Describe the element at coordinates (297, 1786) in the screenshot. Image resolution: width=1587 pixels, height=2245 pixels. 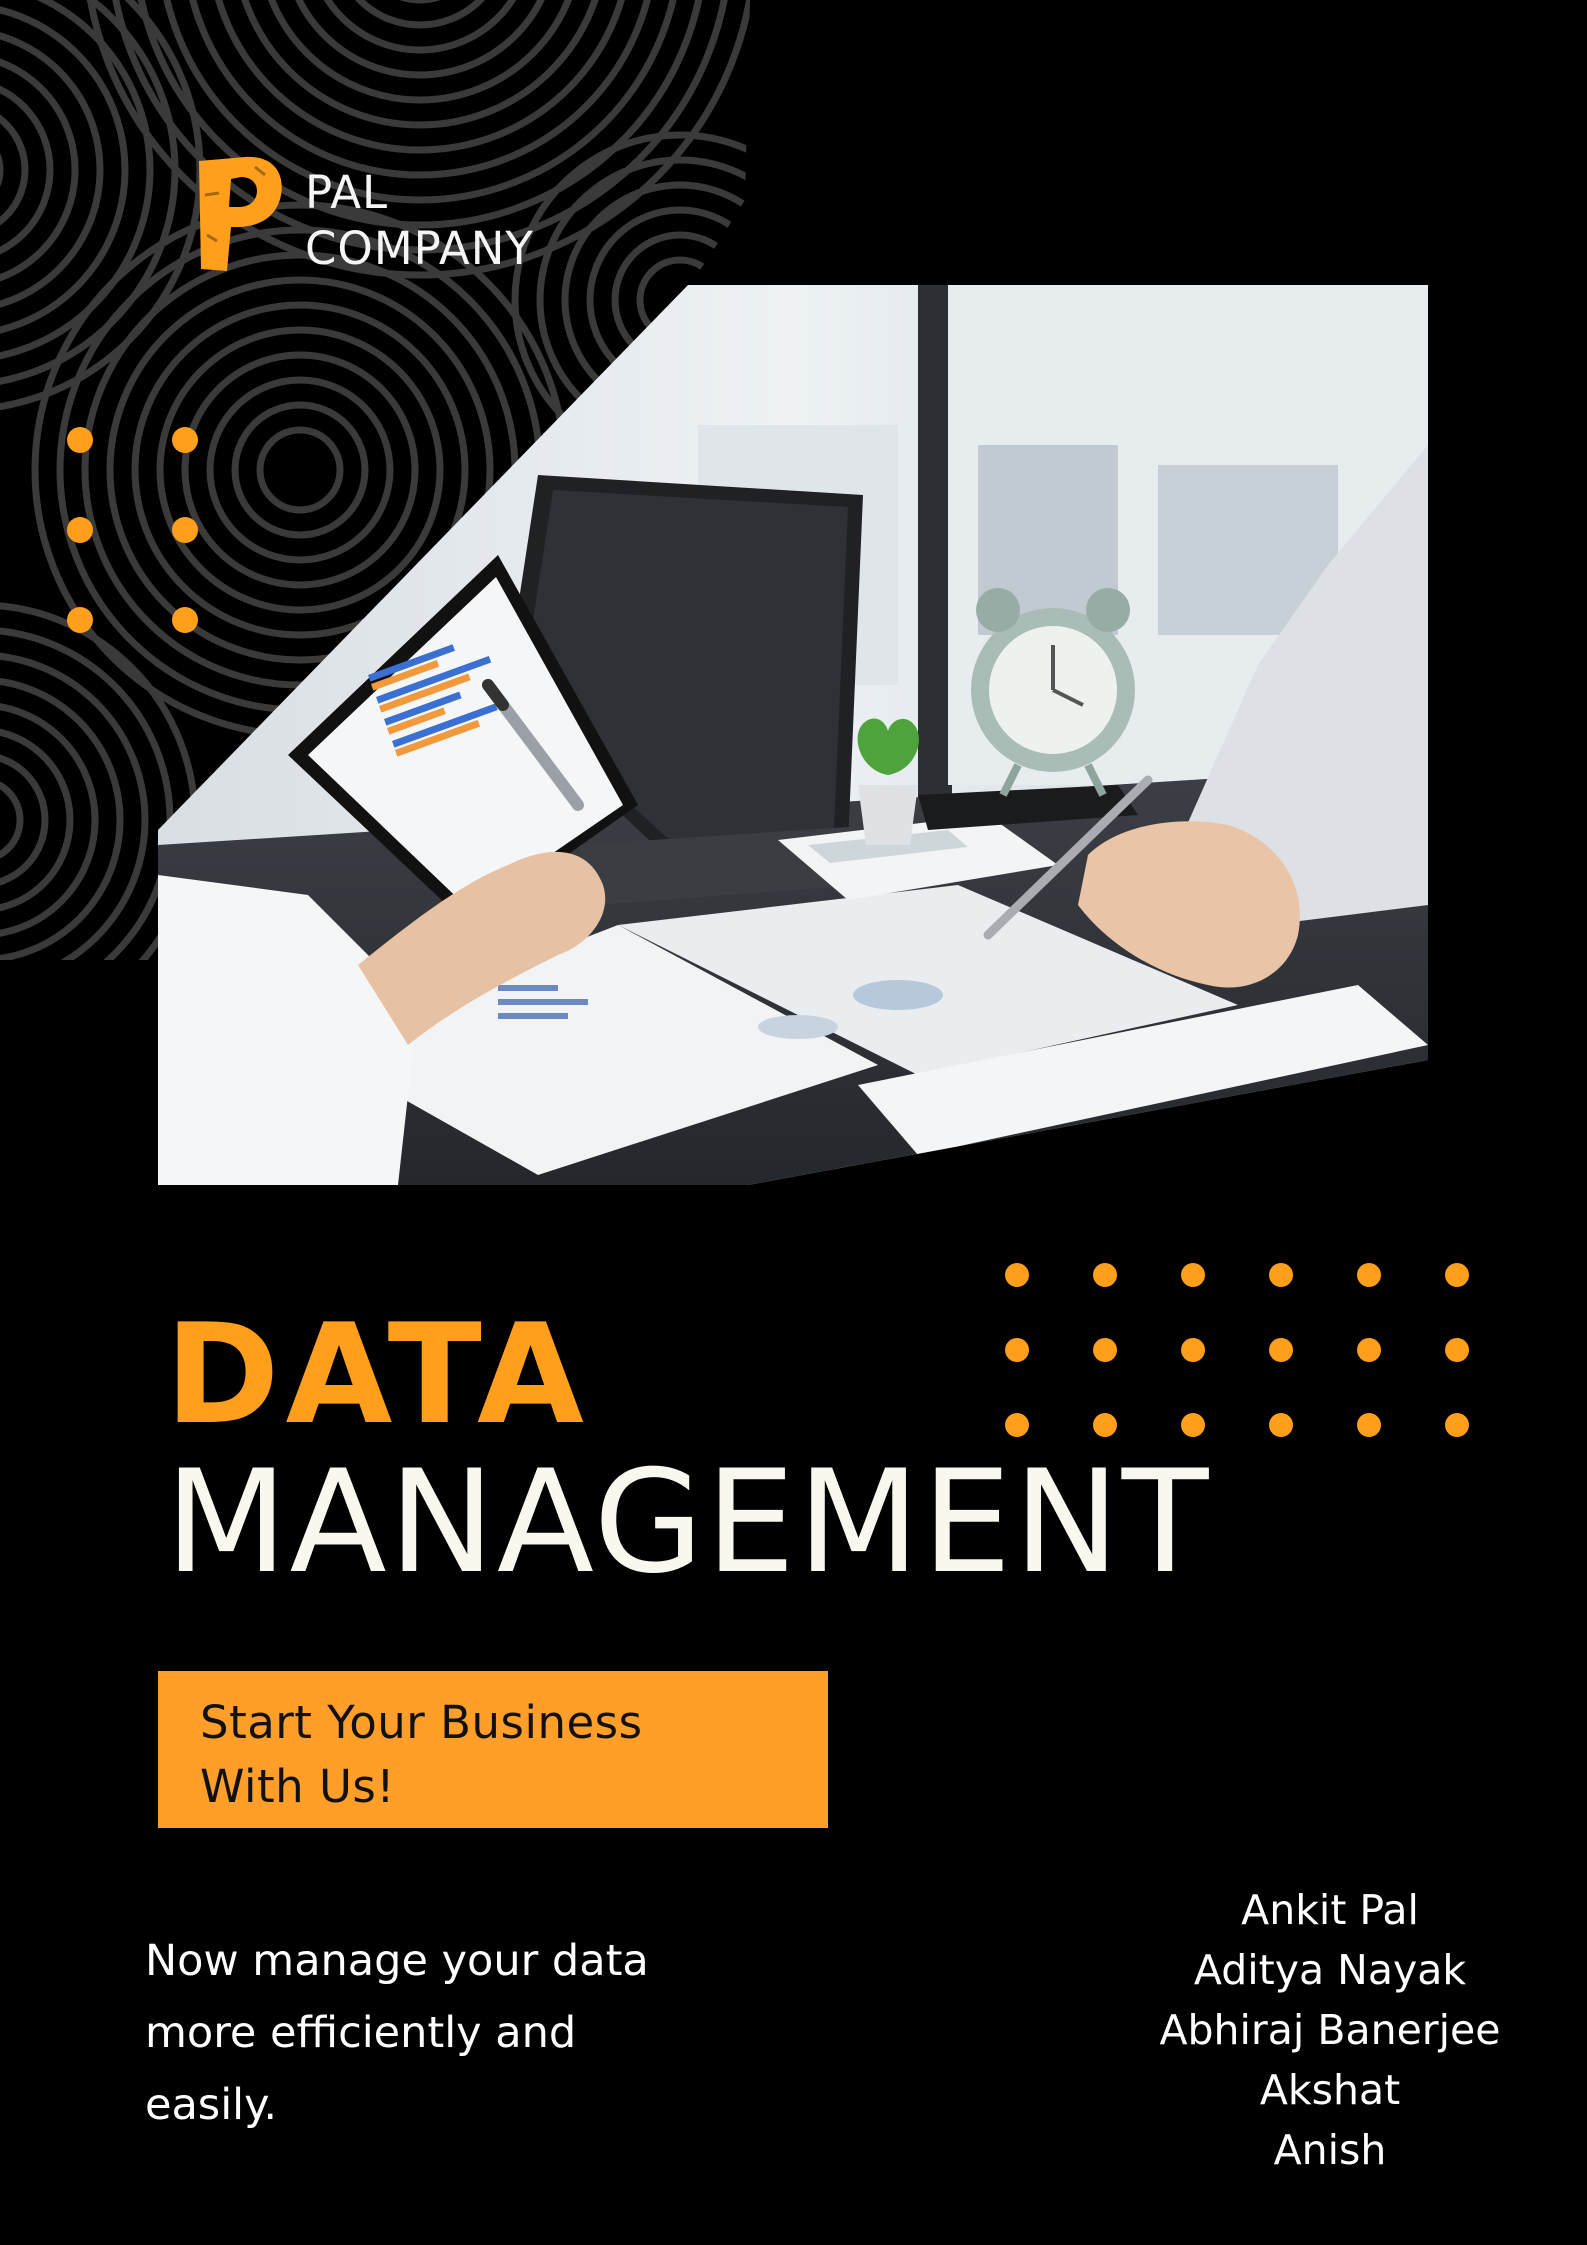
I see `cta-line2: With Us!` at that location.